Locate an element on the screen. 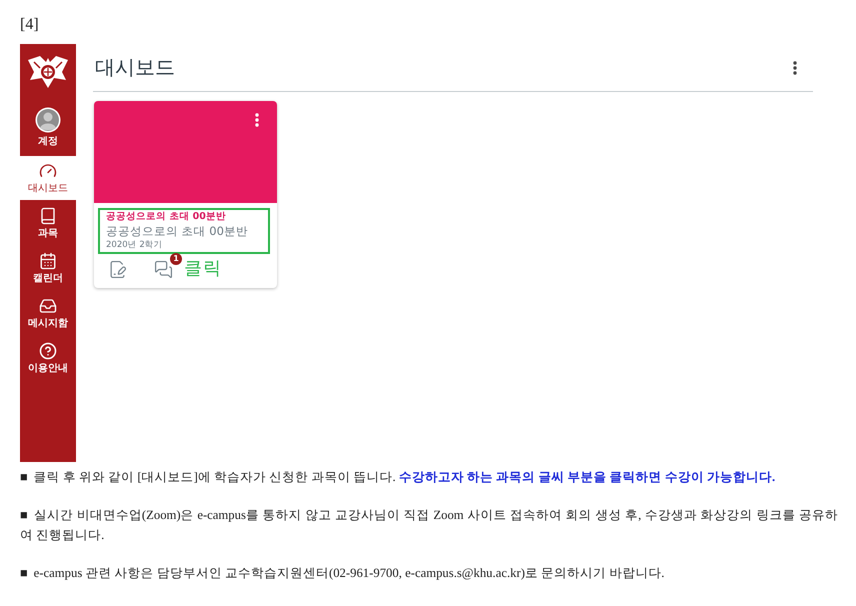 The image size is (856, 606). help-icon is located at coordinates (48, 351).